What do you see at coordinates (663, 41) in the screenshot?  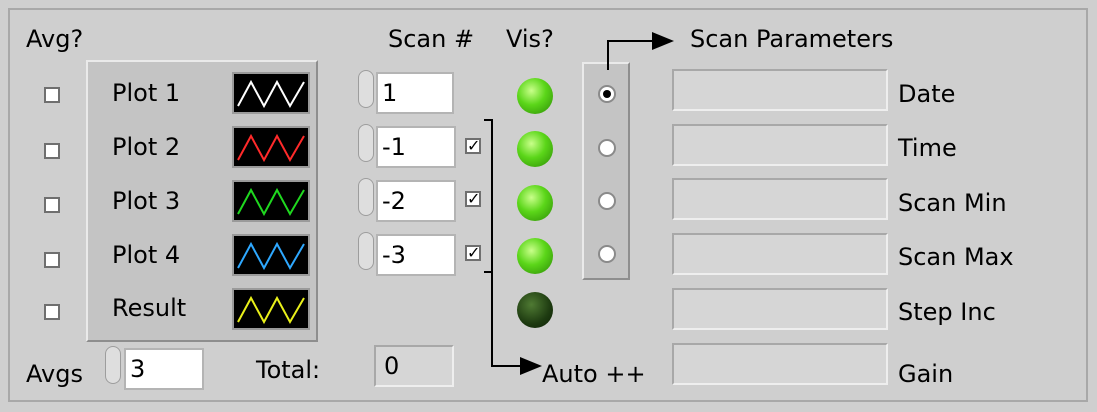 I see `parameters-arrow-icon` at bounding box center [663, 41].